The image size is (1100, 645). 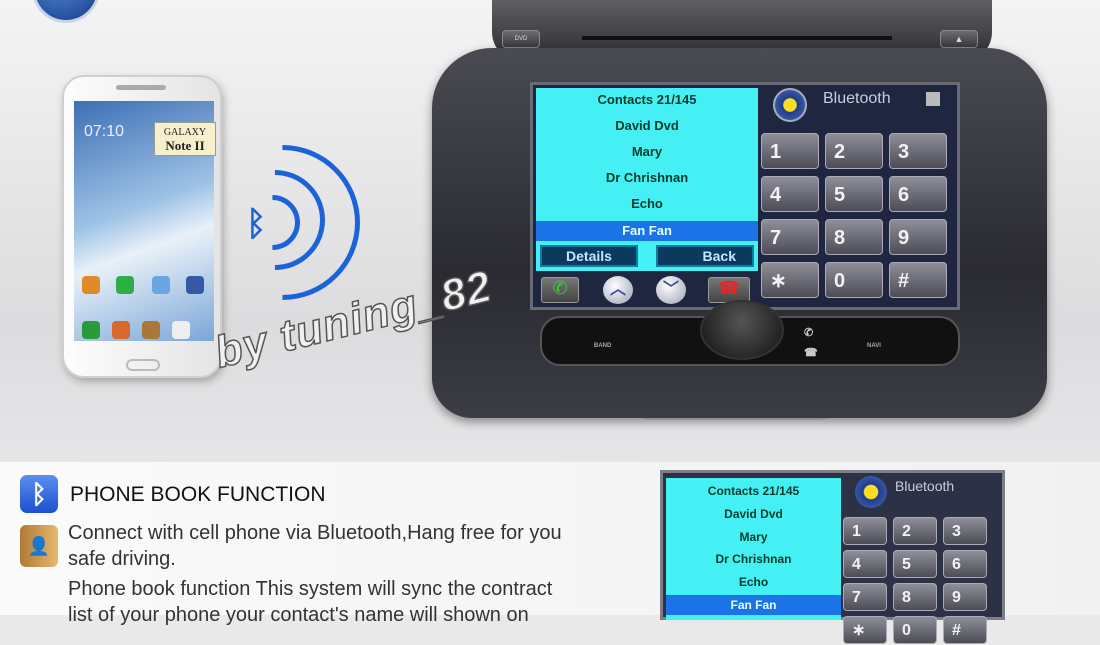 I want to click on bluetooth-badge-icon, so click(x=790, y=105).